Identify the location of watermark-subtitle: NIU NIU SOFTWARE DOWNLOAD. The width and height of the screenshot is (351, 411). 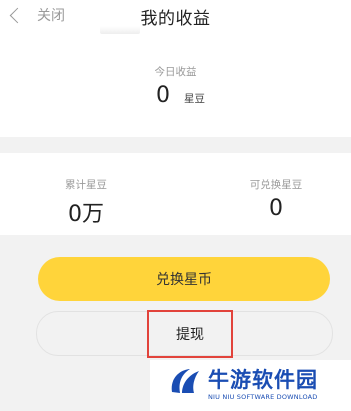
(263, 397).